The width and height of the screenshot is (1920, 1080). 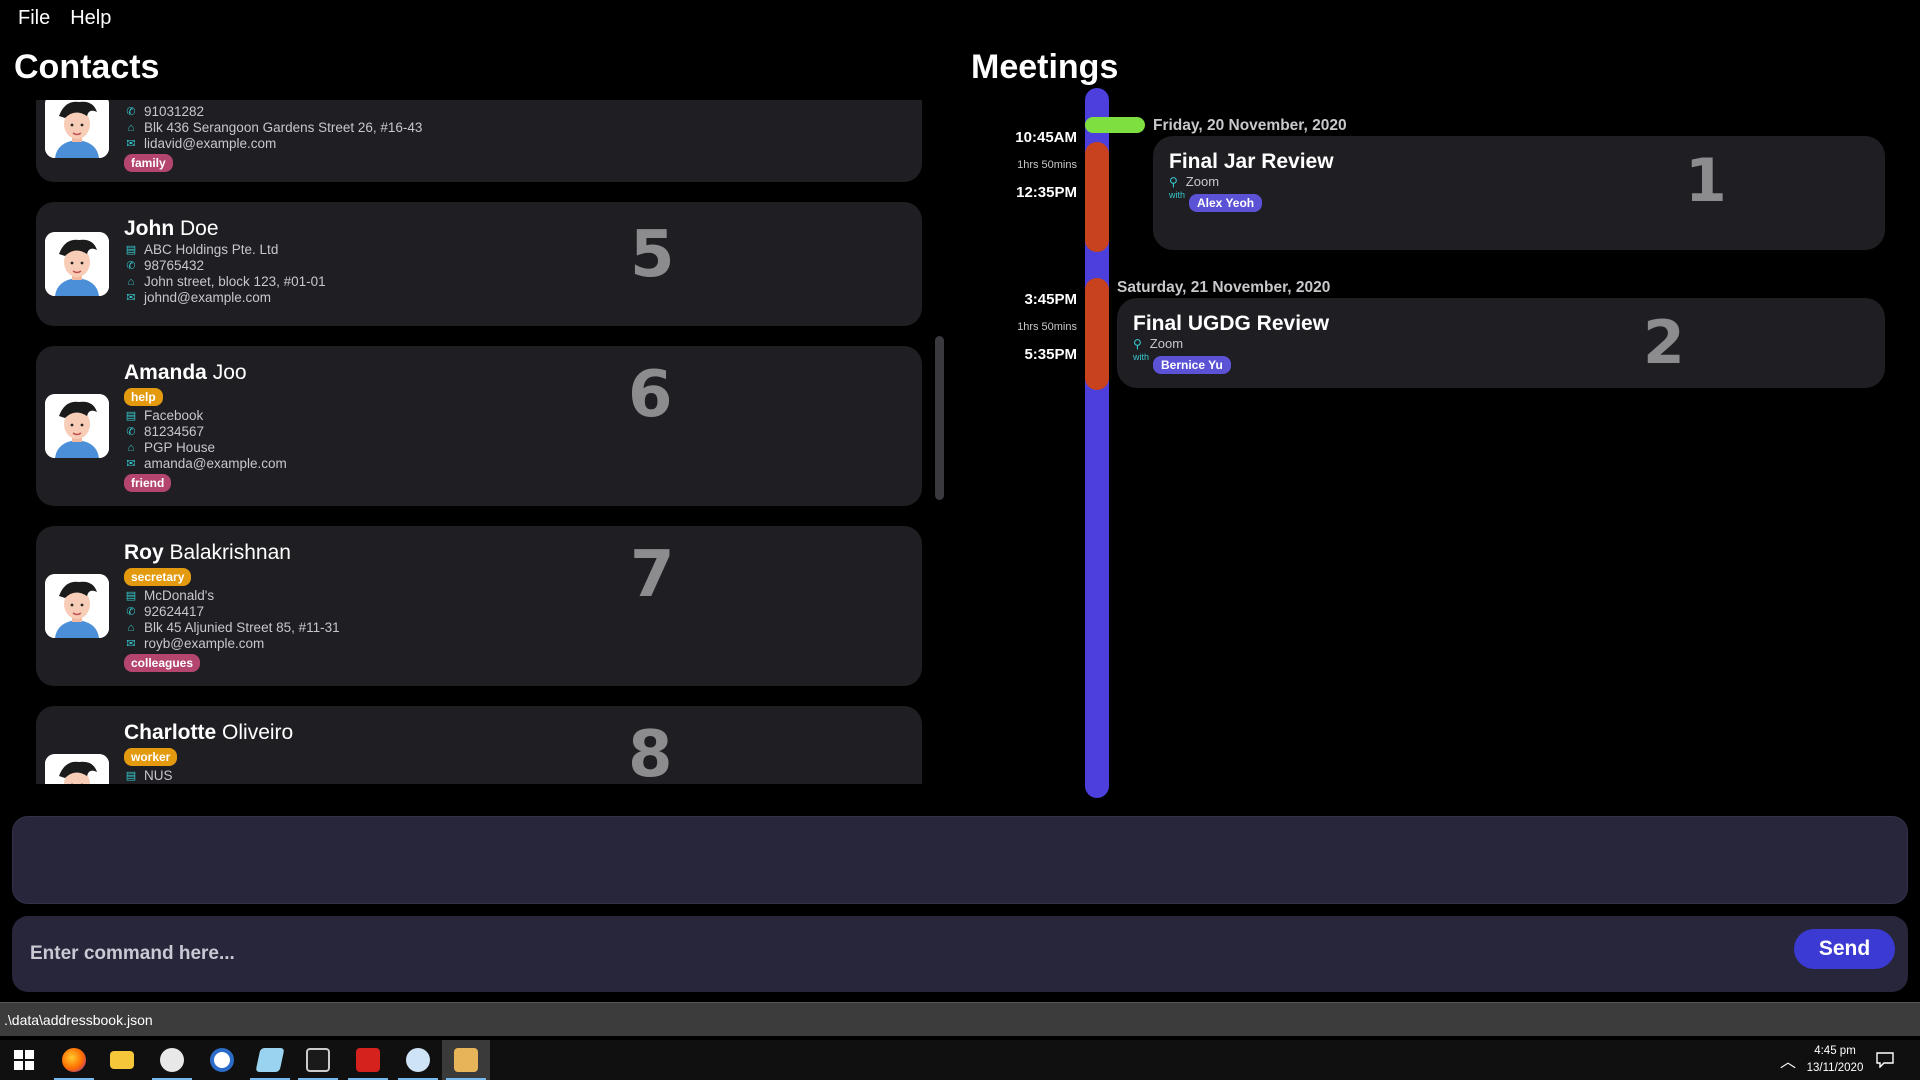 What do you see at coordinates (171, 228) in the screenshot?
I see `contact-name: John Doe` at bounding box center [171, 228].